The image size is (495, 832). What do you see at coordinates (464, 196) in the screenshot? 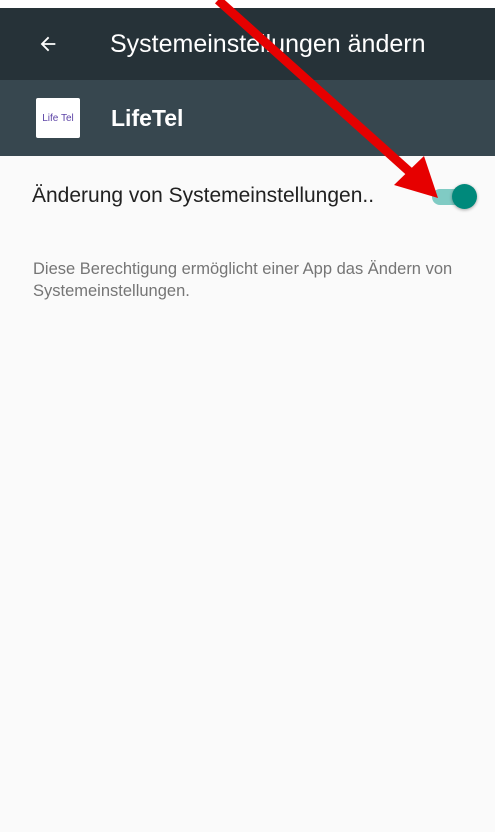
I see `toggle-thumb` at bounding box center [464, 196].